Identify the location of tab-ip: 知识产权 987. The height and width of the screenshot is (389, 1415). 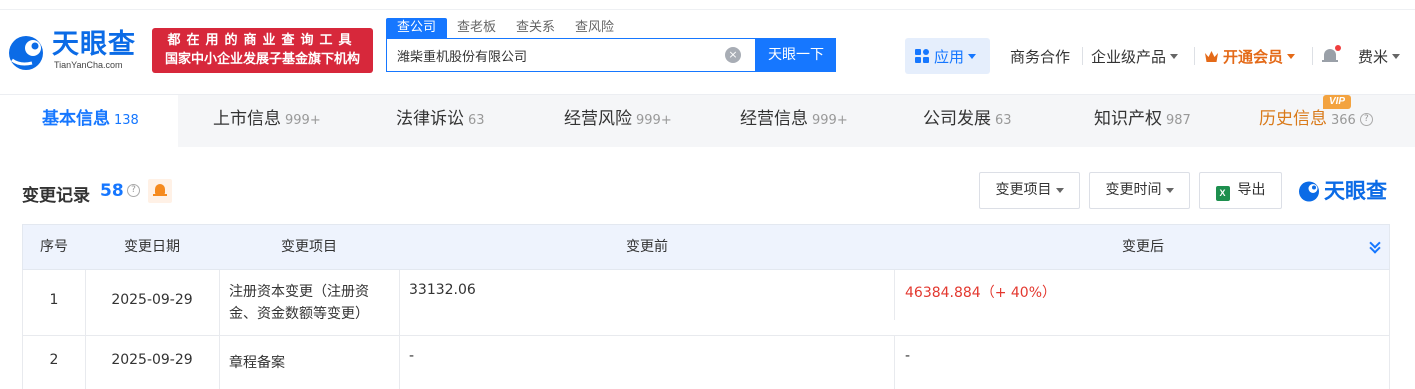
(1142, 121).